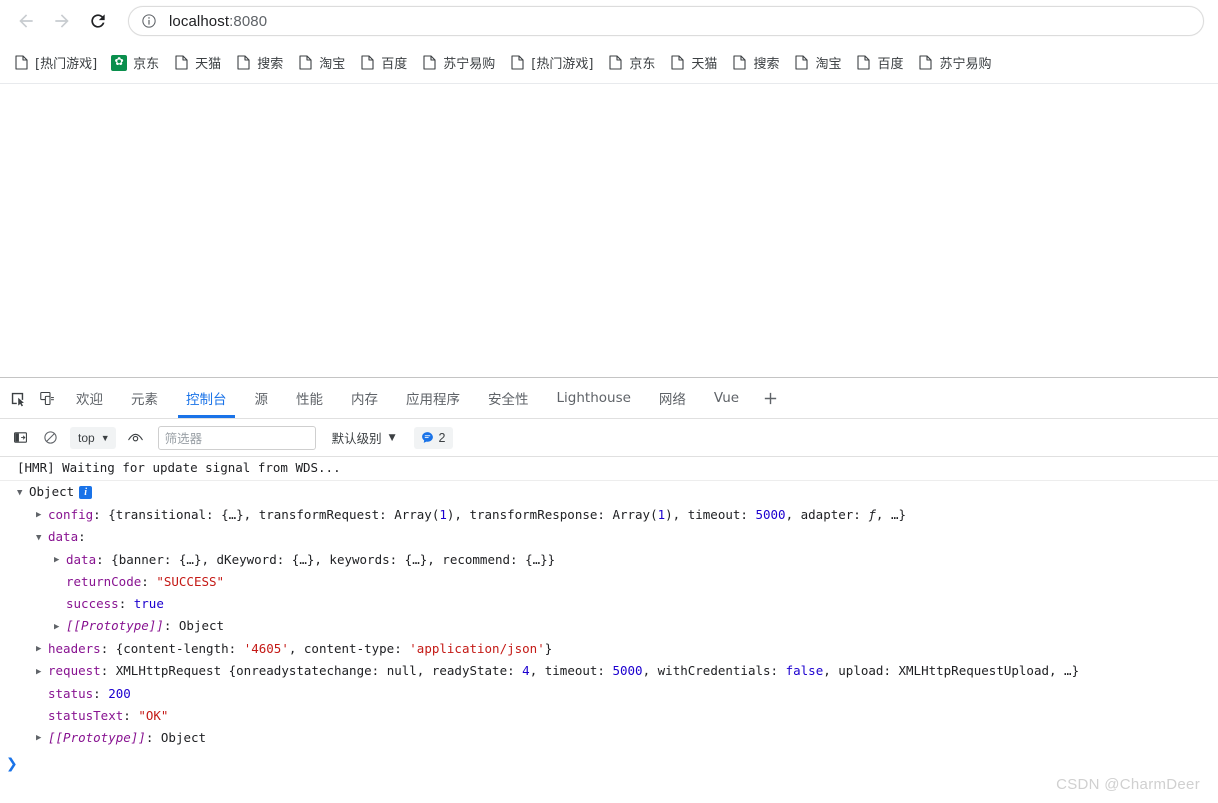 The height and width of the screenshot is (803, 1218). What do you see at coordinates (726, 398) in the screenshot?
I see `devtools-tab: Vue` at bounding box center [726, 398].